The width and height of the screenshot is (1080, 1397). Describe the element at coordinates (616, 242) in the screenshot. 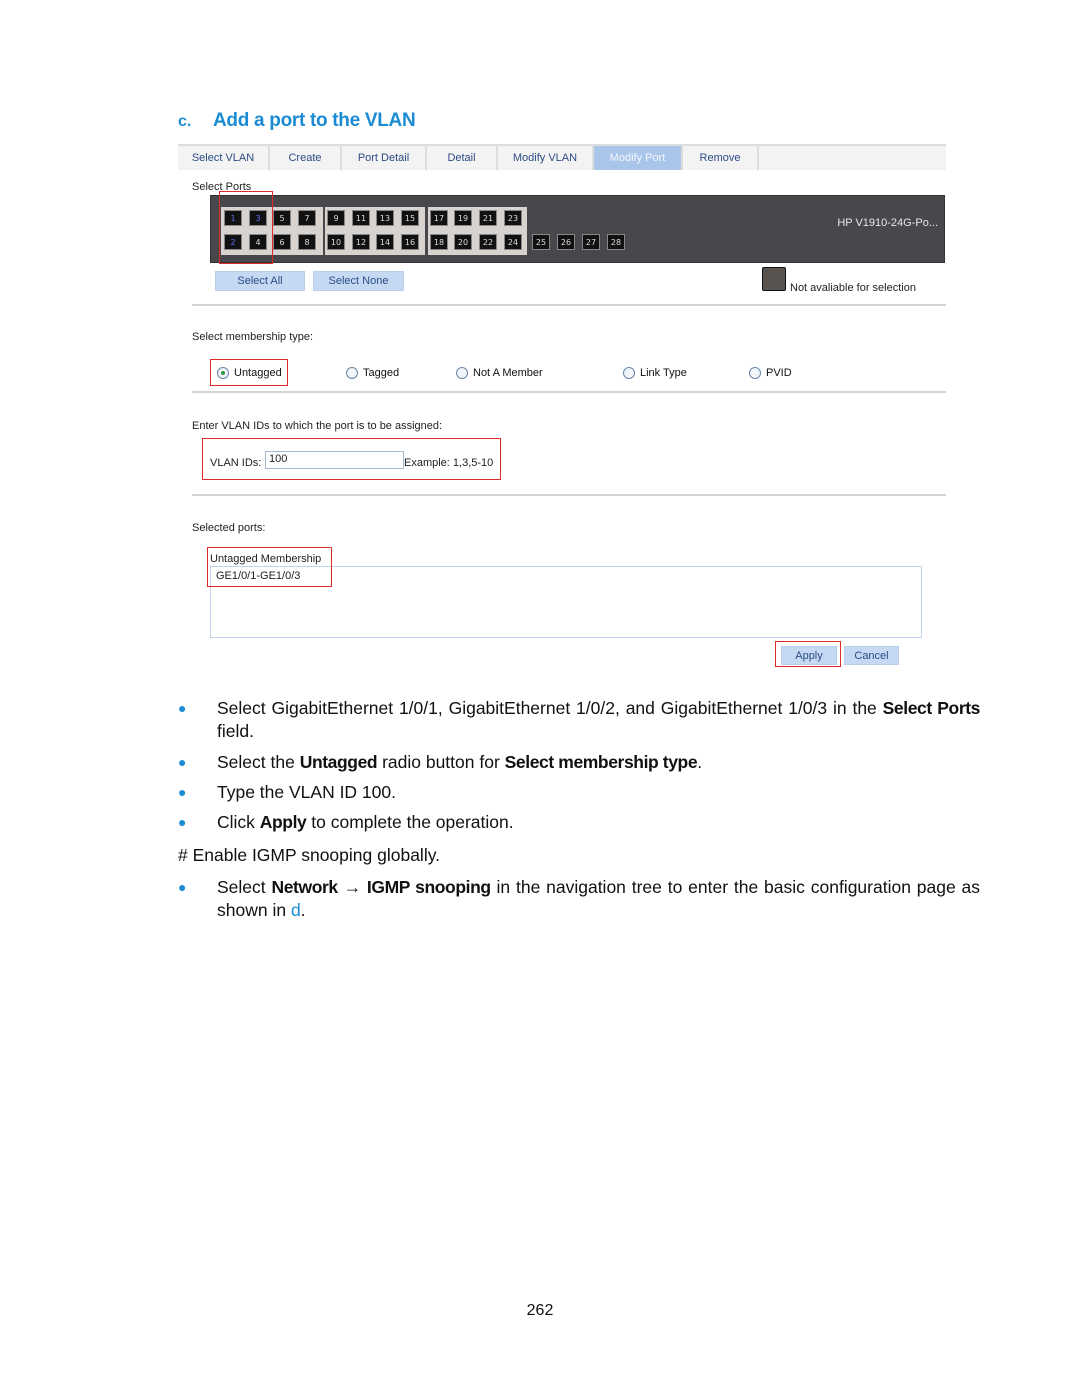

I see `port-28: 28` at that location.